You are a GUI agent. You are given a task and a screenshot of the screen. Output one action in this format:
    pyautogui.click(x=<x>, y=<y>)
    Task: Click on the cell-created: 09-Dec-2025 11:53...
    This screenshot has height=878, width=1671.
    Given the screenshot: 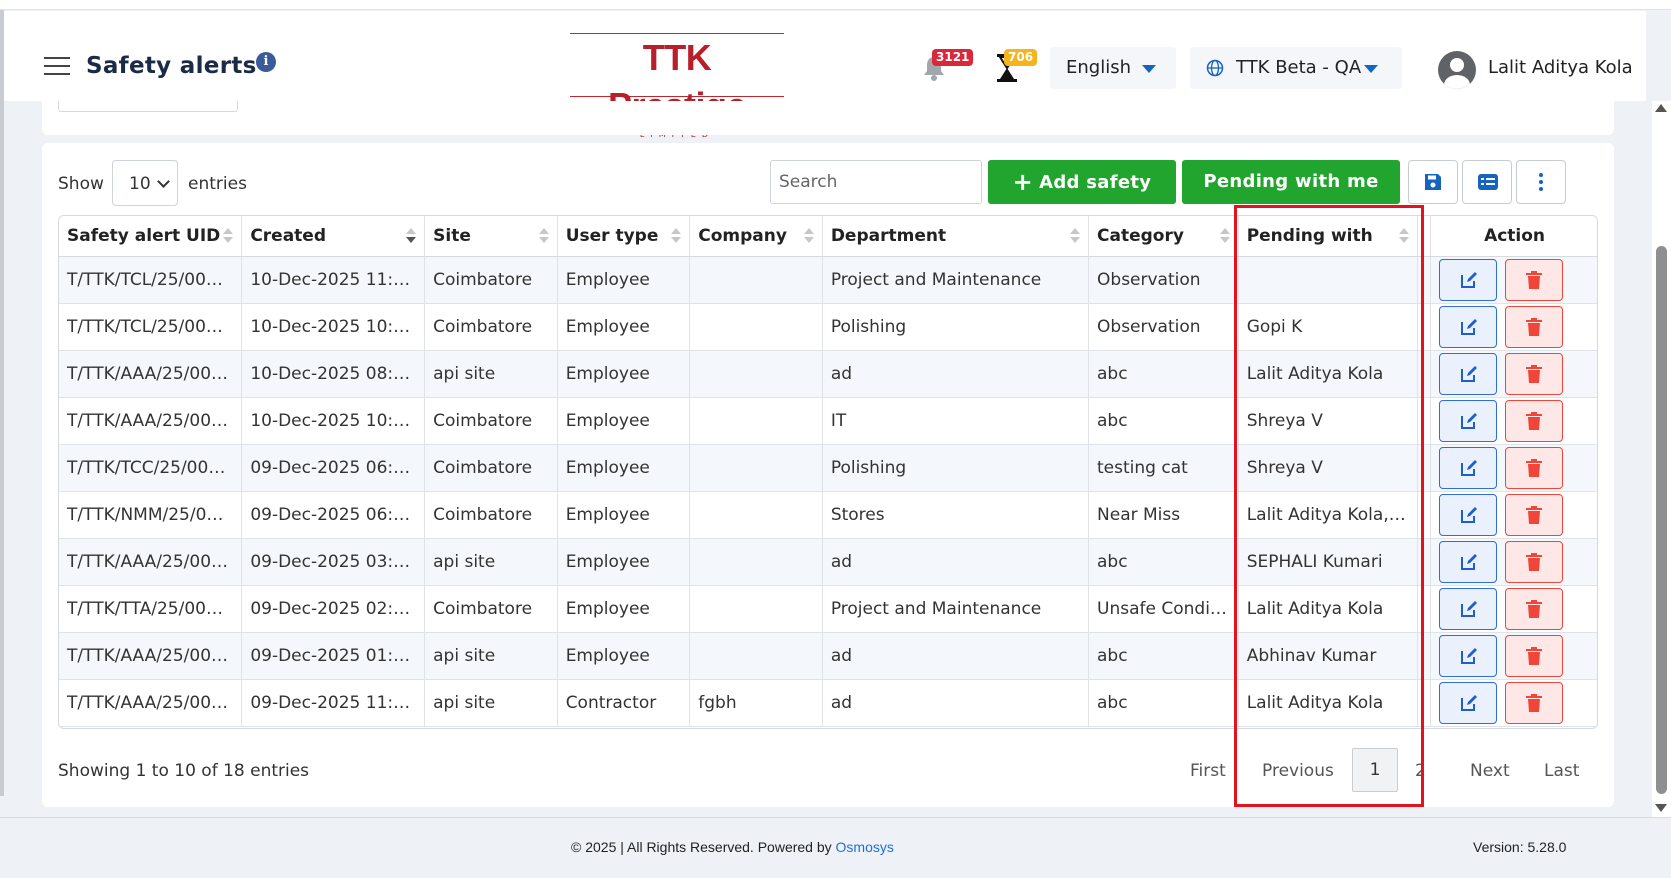 What is the action you would take?
    pyautogui.click(x=333, y=703)
    